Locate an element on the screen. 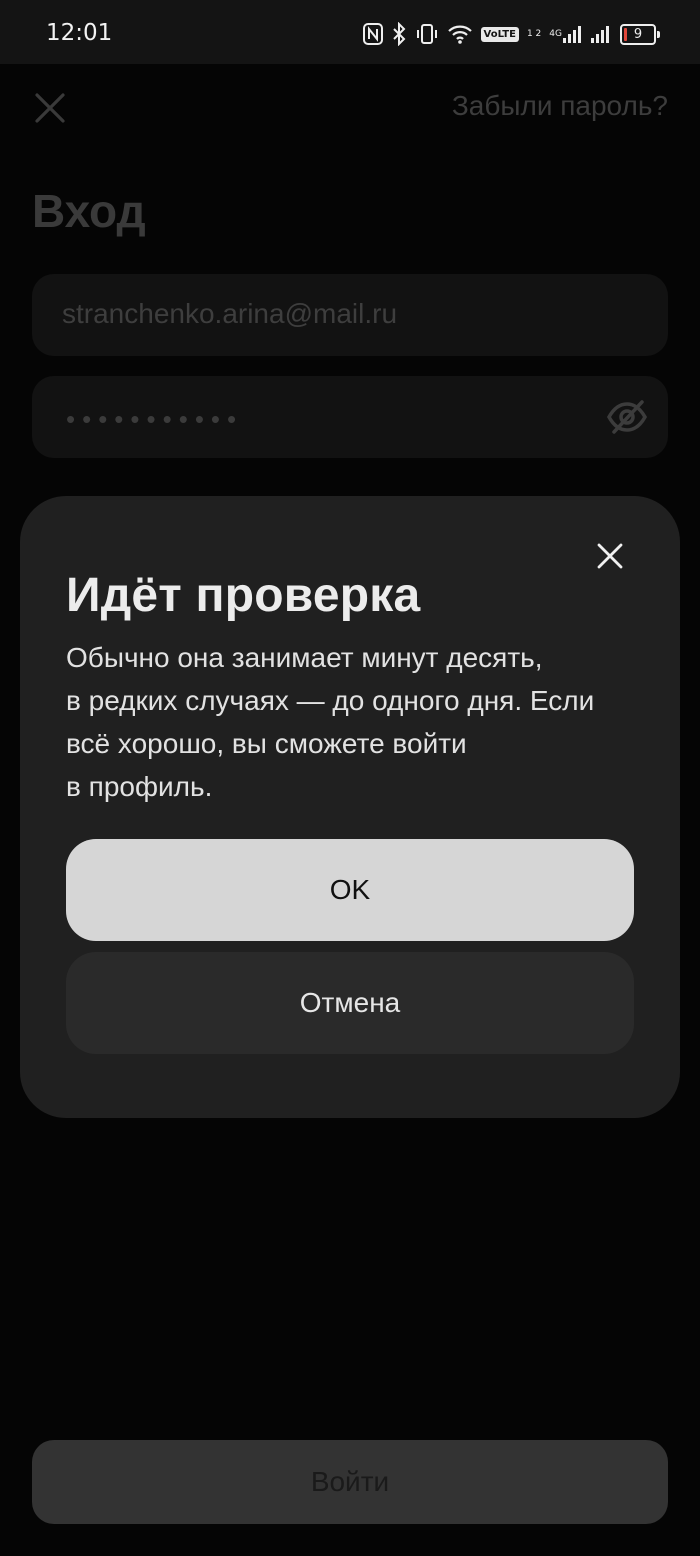  password-field: ••••••••••• is located at coordinates (350, 417).